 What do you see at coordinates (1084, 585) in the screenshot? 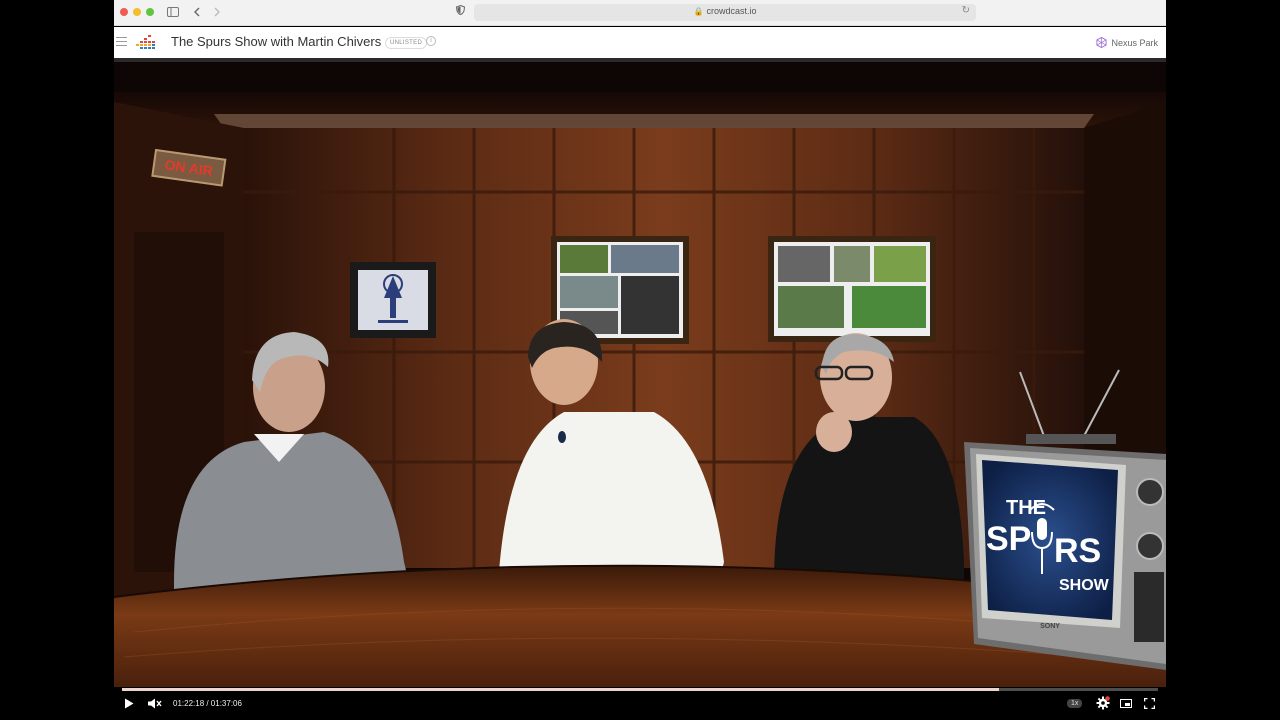
I see `svg-text: SHOW` at bounding box center [1084, 585].